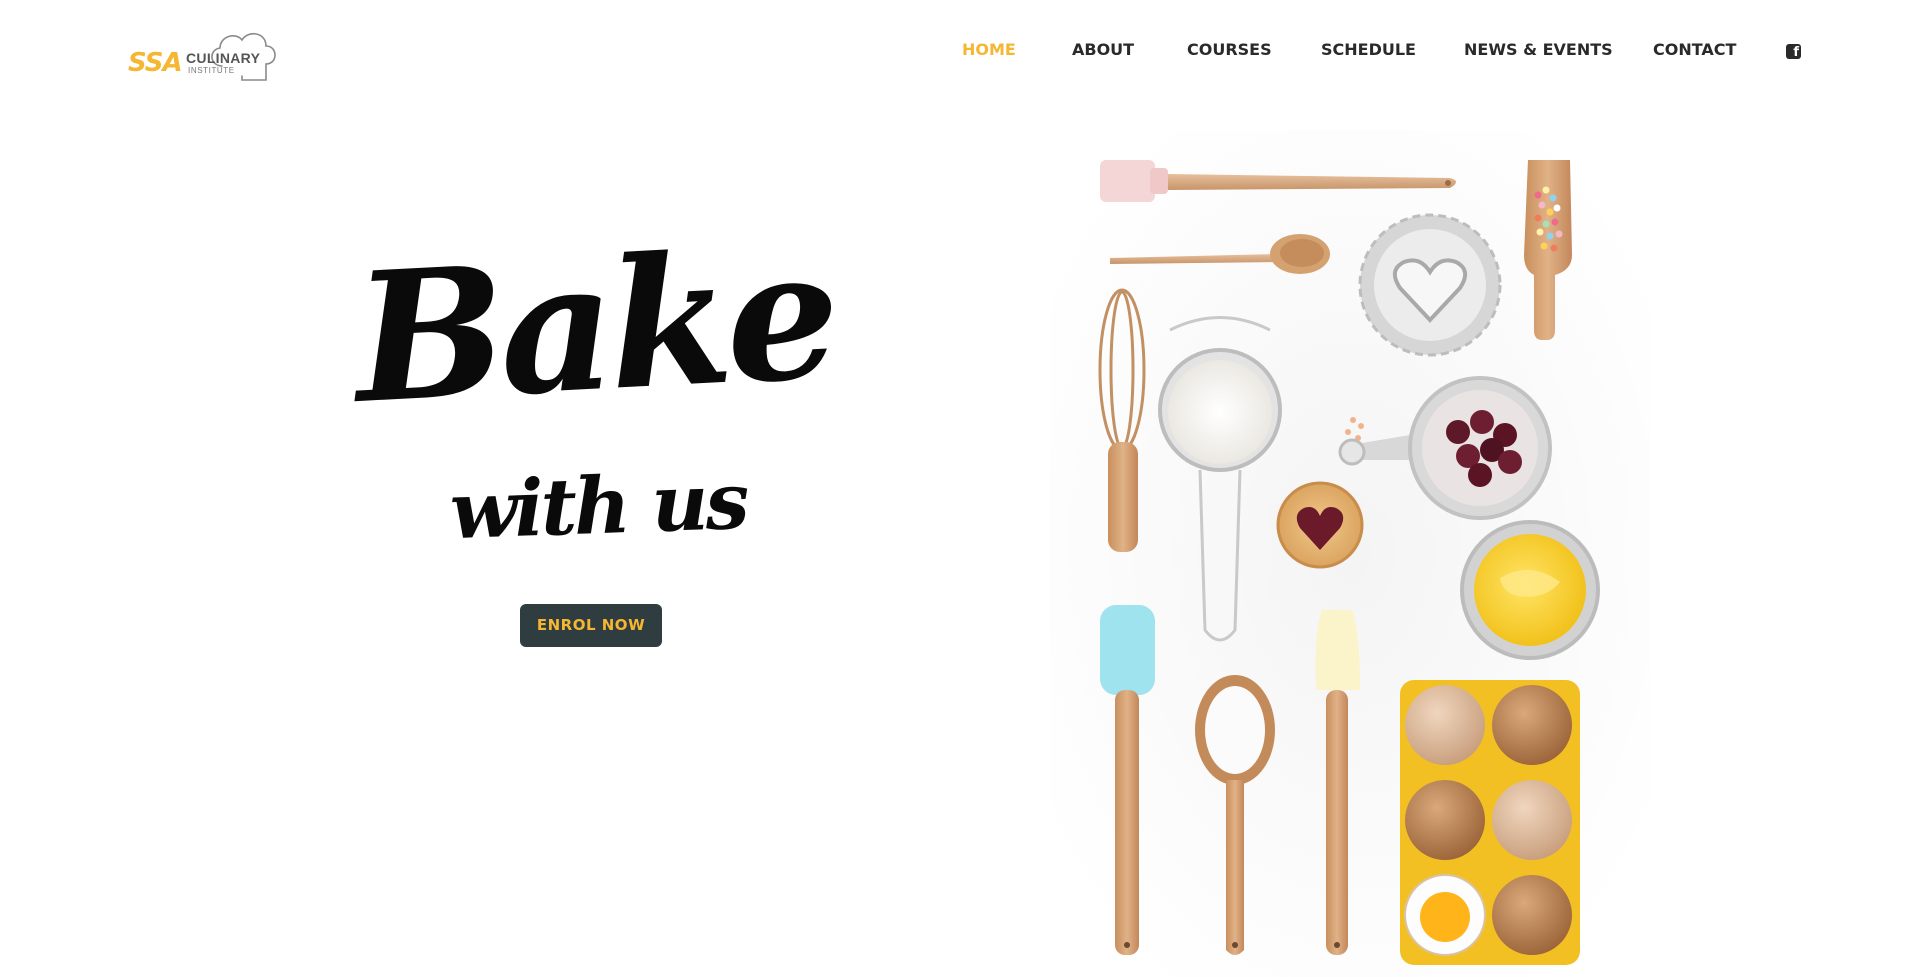  Describe the element at coordinates (591, 625) in the screenshot. I see `enrol-now-button: ENROL NOW` at that location.